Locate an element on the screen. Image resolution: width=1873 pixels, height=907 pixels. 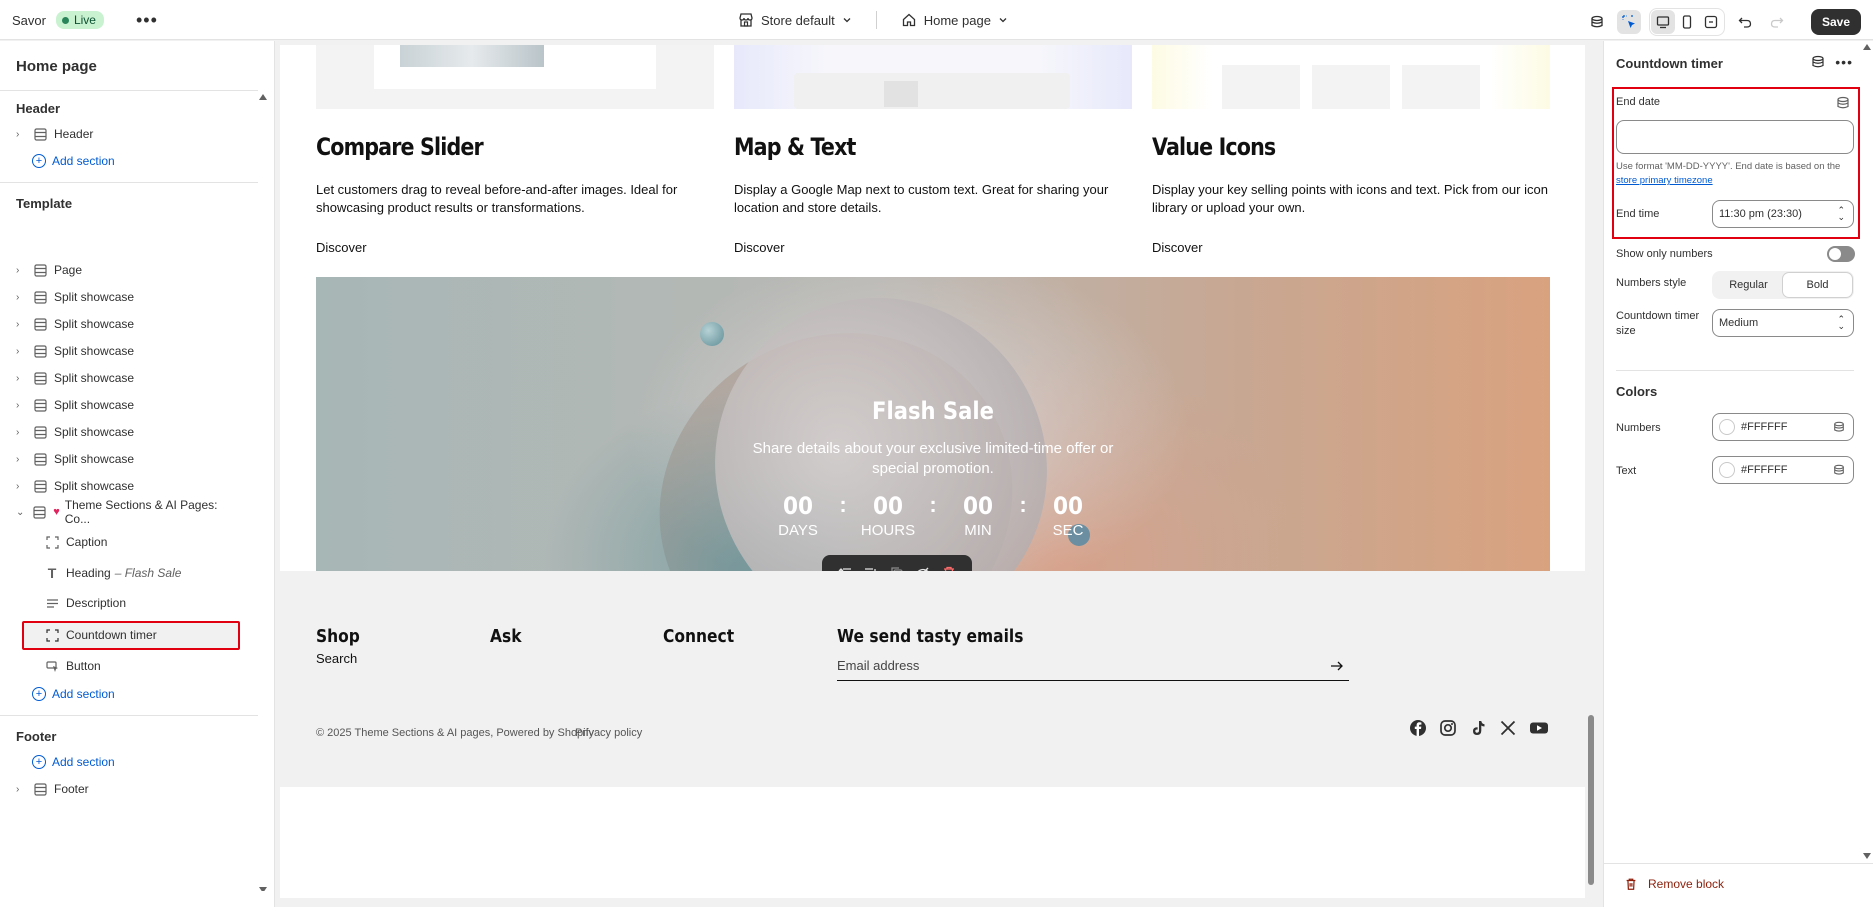
feature-image-compare is located at coordinates (515, 77).